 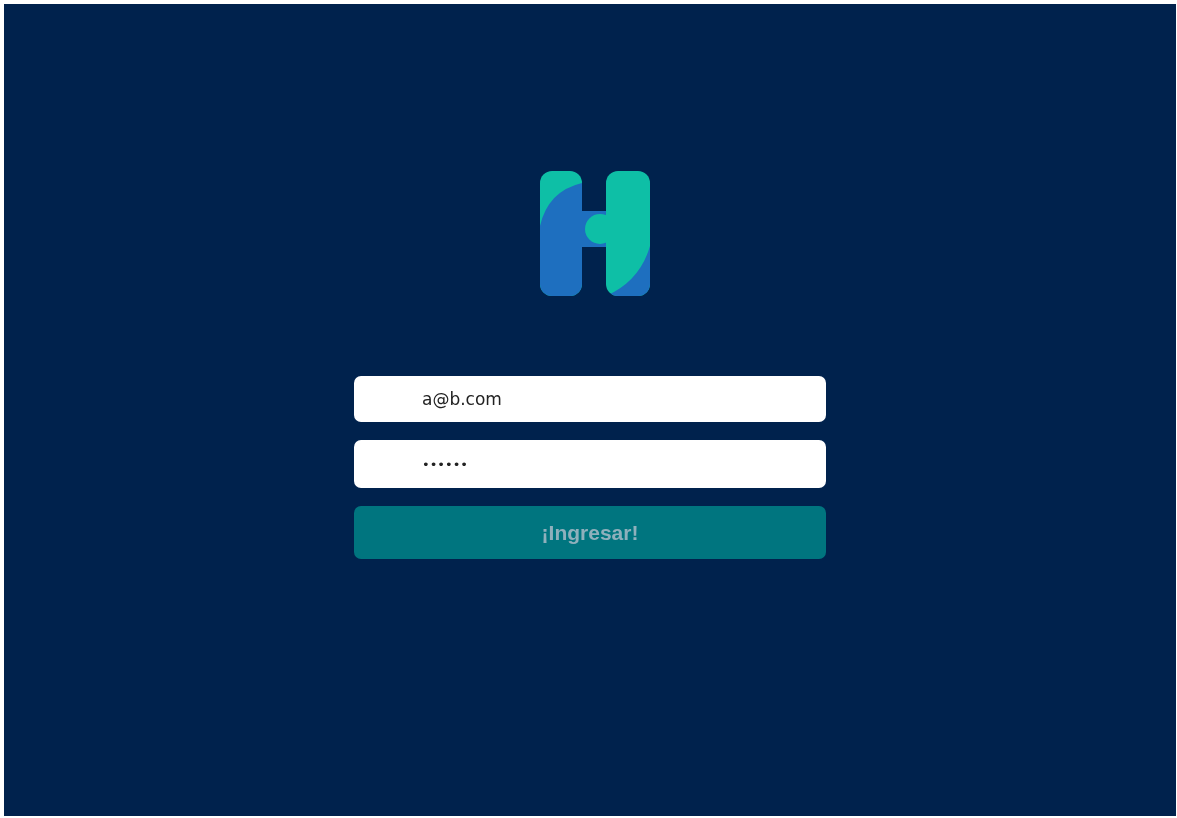 I want to click on logo-icon, so click(x=595, y=233).